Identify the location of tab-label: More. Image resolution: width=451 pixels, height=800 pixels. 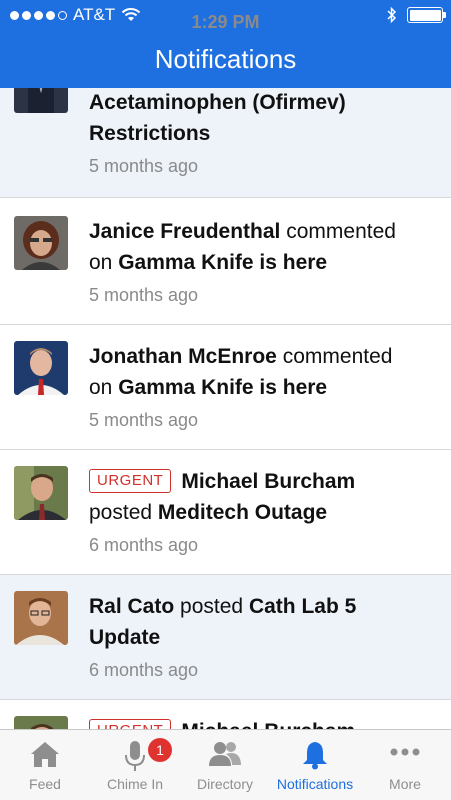
(405, 784).